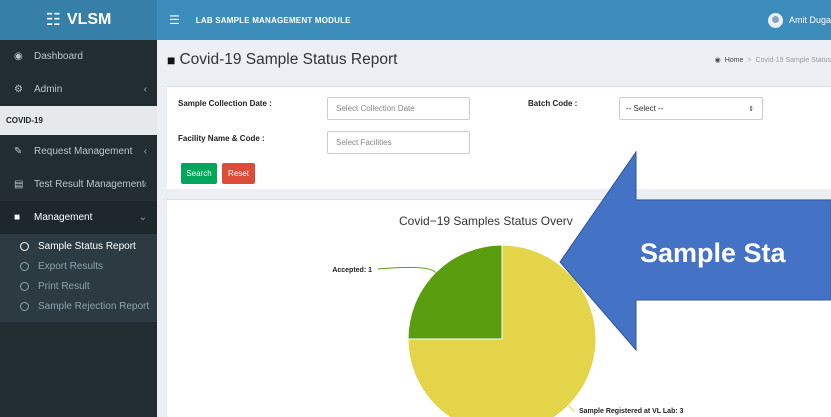 This screenshot has height=417, width=831. What do you see at coordinates (713, 253) in the screenshot?
I see `callout-text: Sample Sta` at bounding box center [713, 253].